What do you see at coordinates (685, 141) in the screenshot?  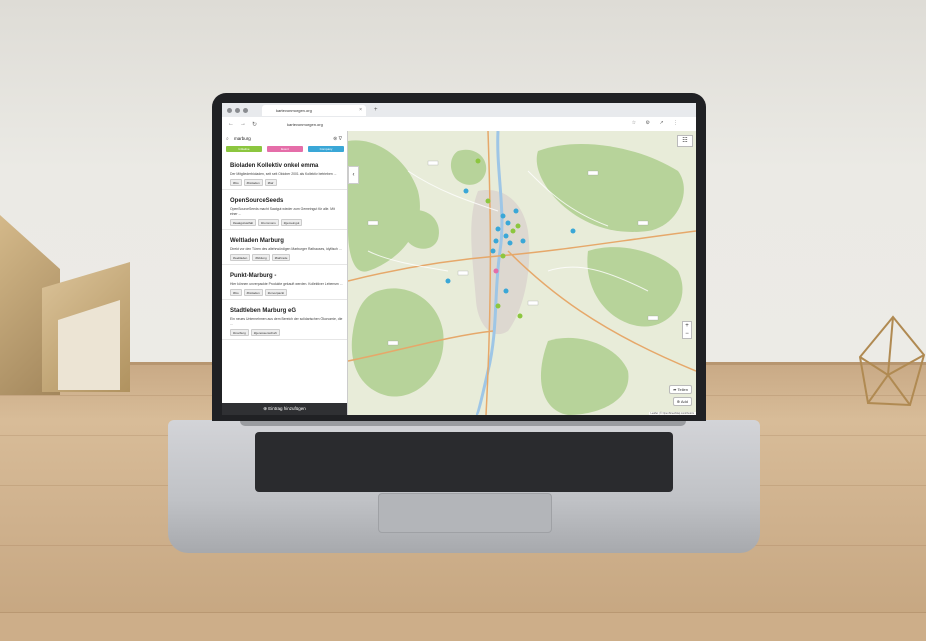 I see `layers-icon: ☷` at bounding box center [685, 141].